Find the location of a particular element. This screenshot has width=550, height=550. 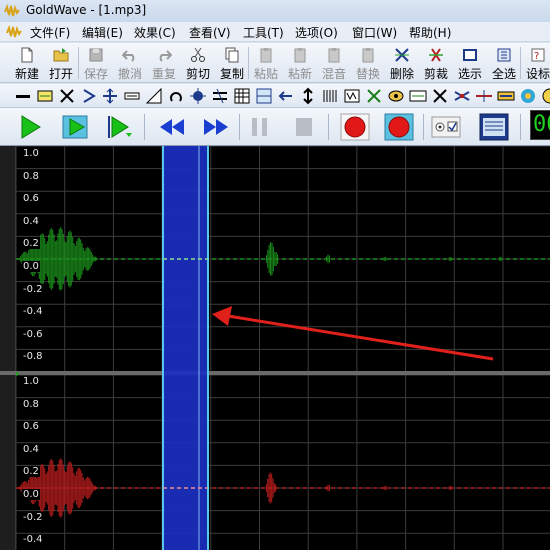

menu-file: 文件(F) is located at coordinates (50, 32).